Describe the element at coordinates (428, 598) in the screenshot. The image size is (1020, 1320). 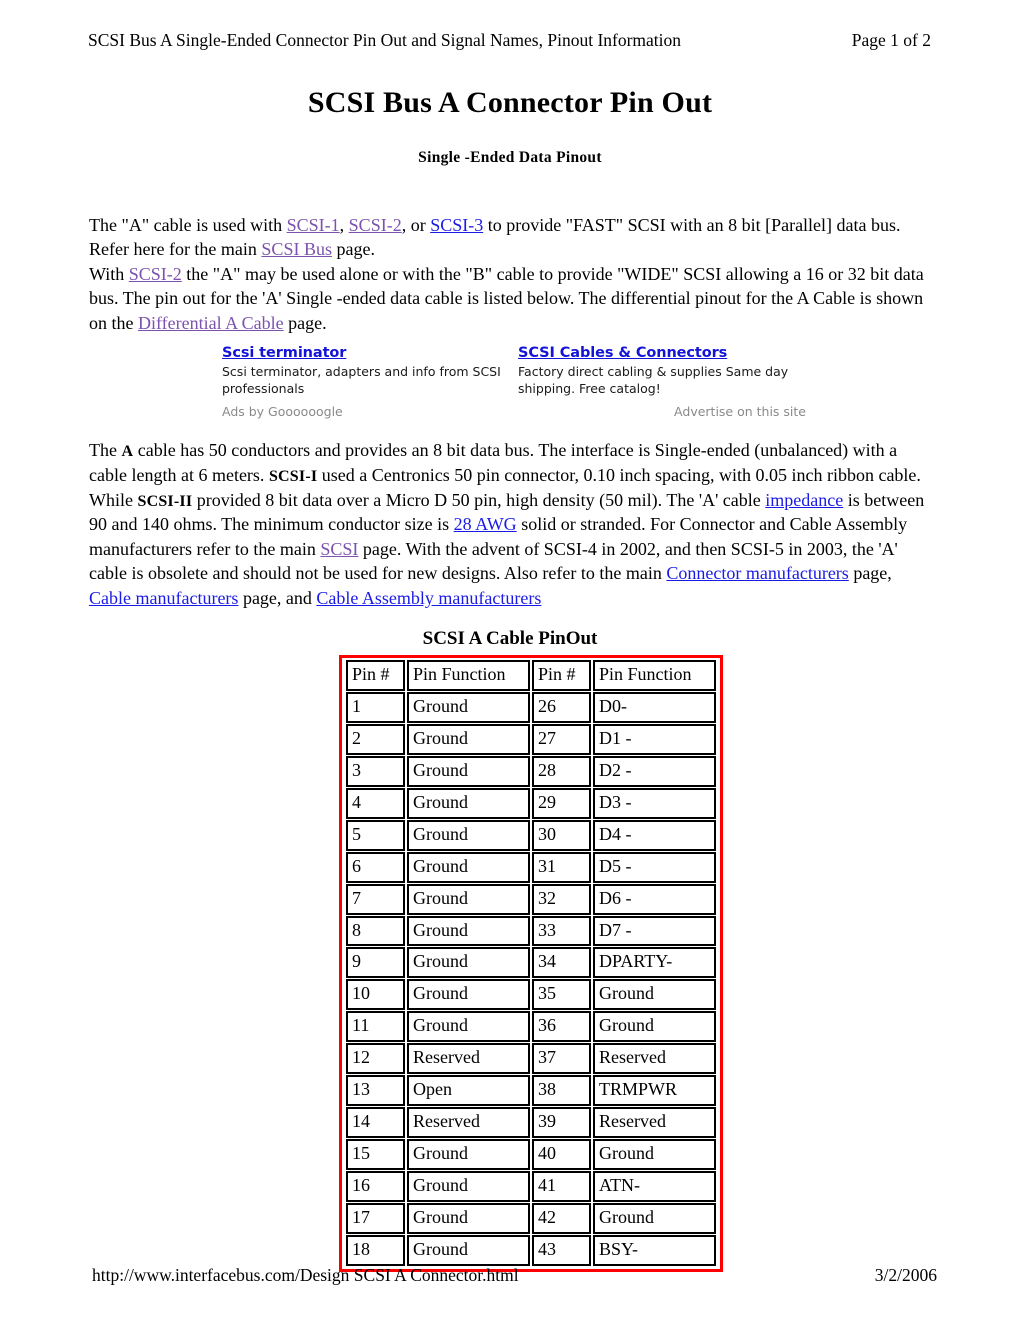
I see `link-cable-assembly-manufacturers: Cable Assembly manufacturers` at that location.